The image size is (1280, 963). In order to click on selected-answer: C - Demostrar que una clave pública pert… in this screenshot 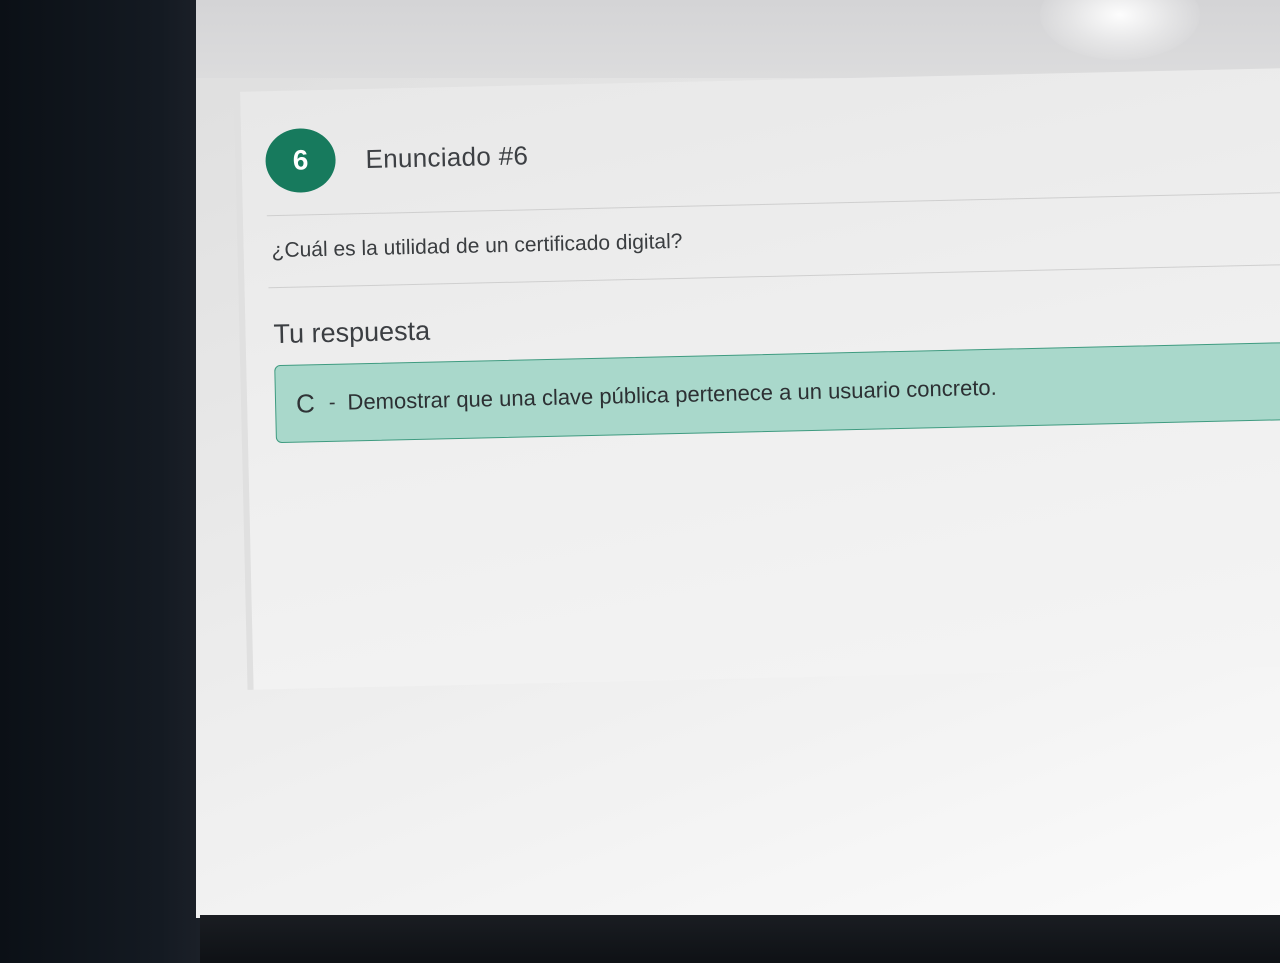, I will do `click(777, 392)`.